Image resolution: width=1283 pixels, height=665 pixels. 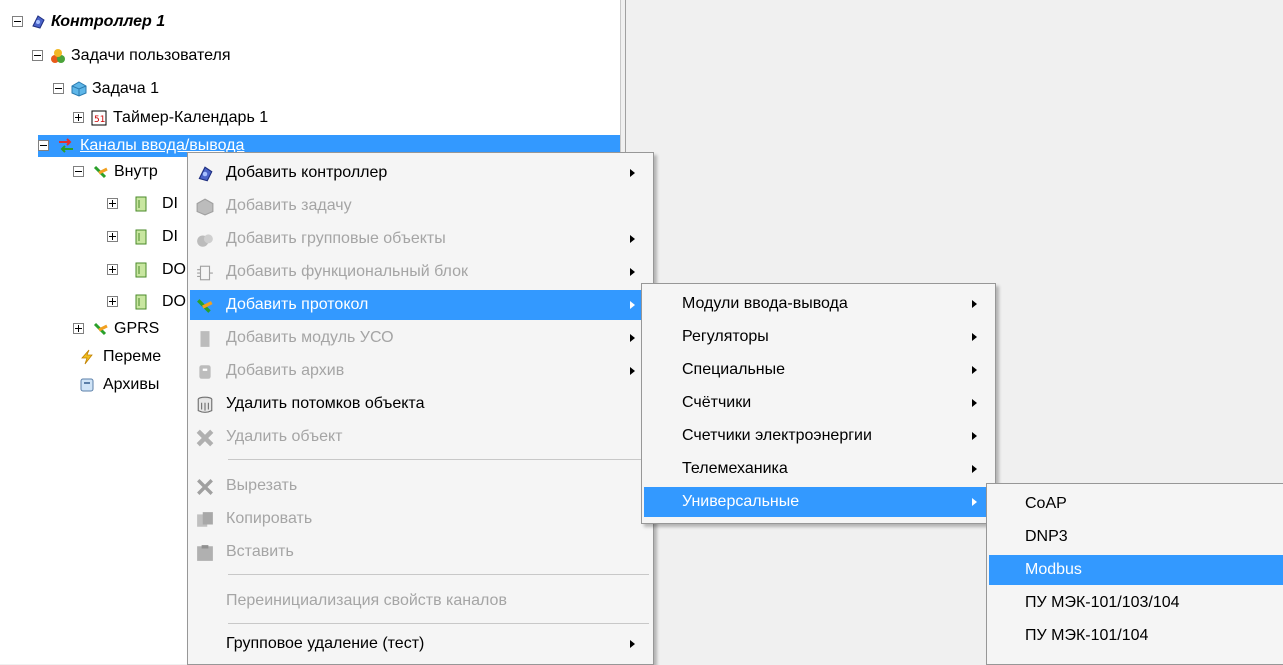 I want to click on submenu-item-iec-101-103-104: ПУ МЭК-101/103/104, so click(x=1136, y=603).